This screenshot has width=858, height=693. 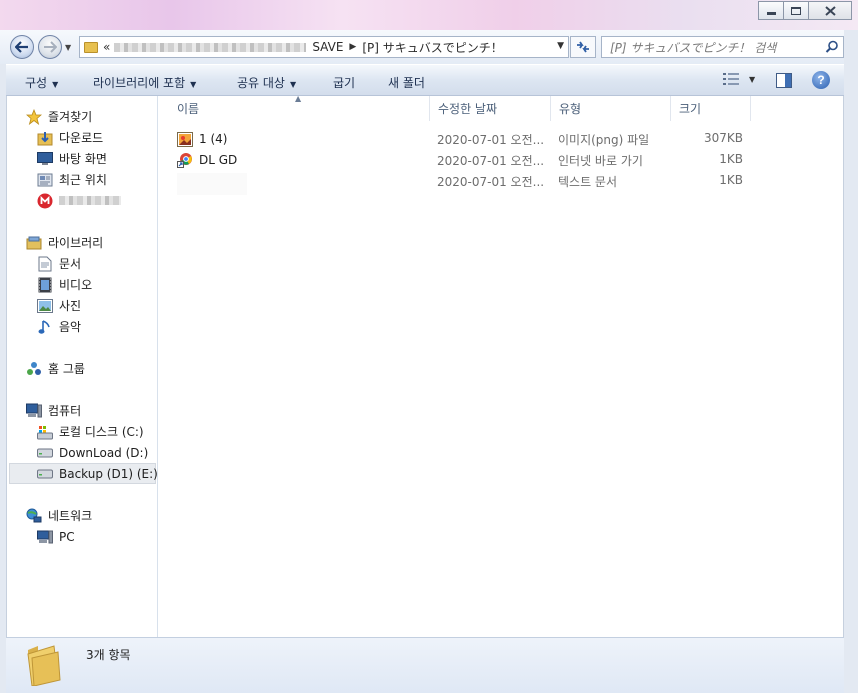 I want to click on nav-favorites: 즐겨찾기, so click(x=82, y=116).